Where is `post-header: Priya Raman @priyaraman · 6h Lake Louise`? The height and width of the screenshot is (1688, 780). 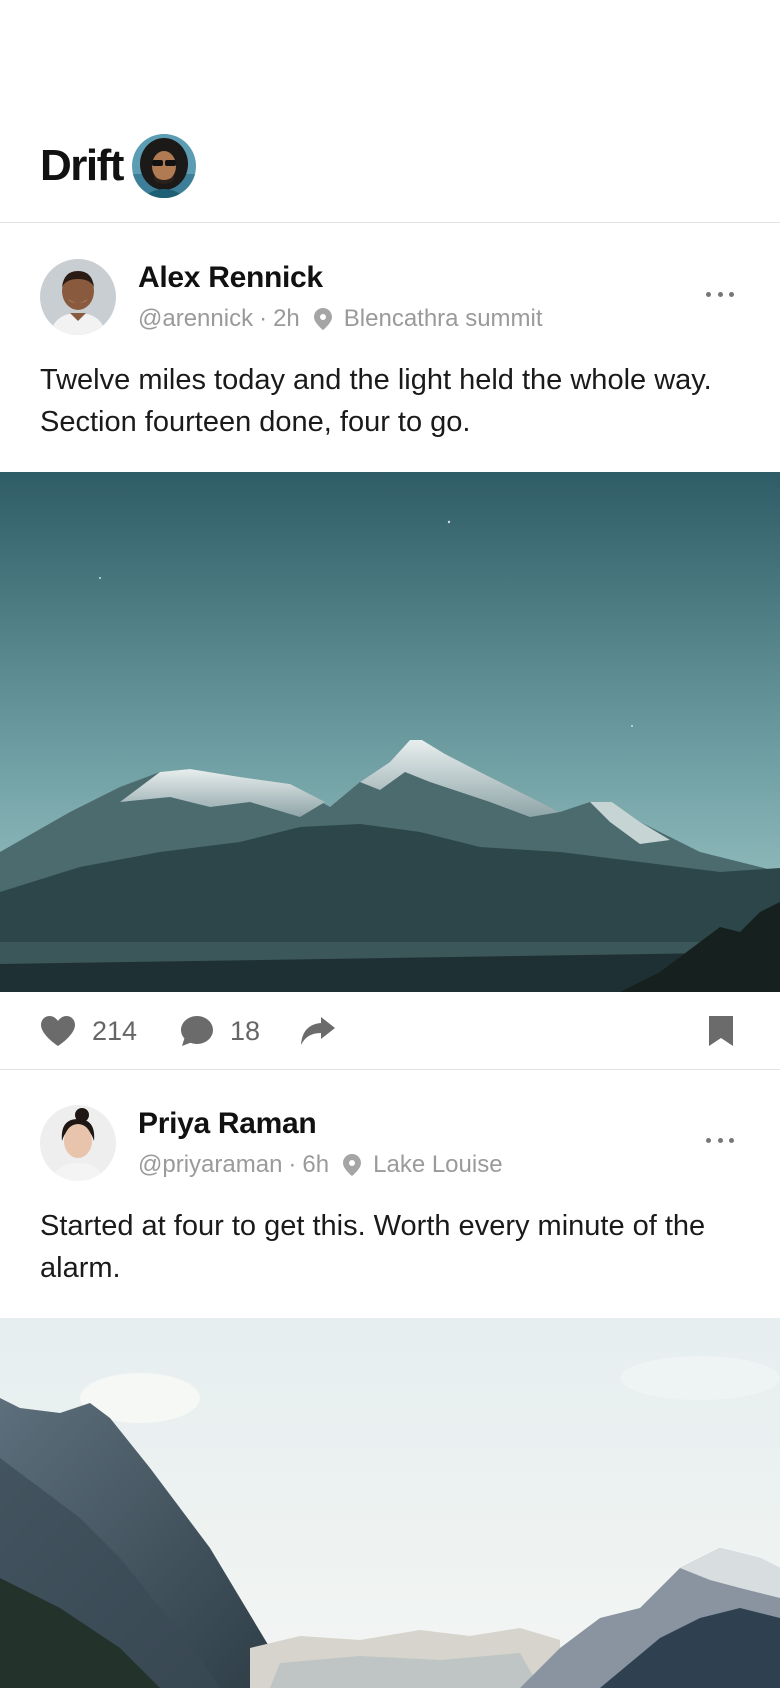 post-header: Priya Raman @priyaraman · 6h Lake Louise is located at coordinates (390, 1150).